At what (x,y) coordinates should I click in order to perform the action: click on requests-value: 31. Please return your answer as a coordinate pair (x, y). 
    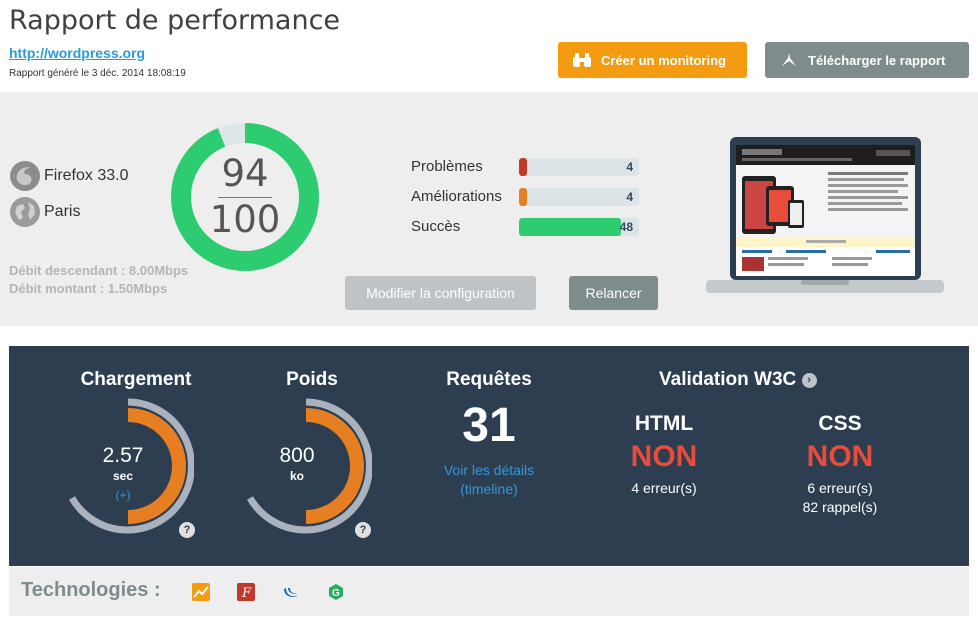
    Looking at the image, I should click on (489, 425).